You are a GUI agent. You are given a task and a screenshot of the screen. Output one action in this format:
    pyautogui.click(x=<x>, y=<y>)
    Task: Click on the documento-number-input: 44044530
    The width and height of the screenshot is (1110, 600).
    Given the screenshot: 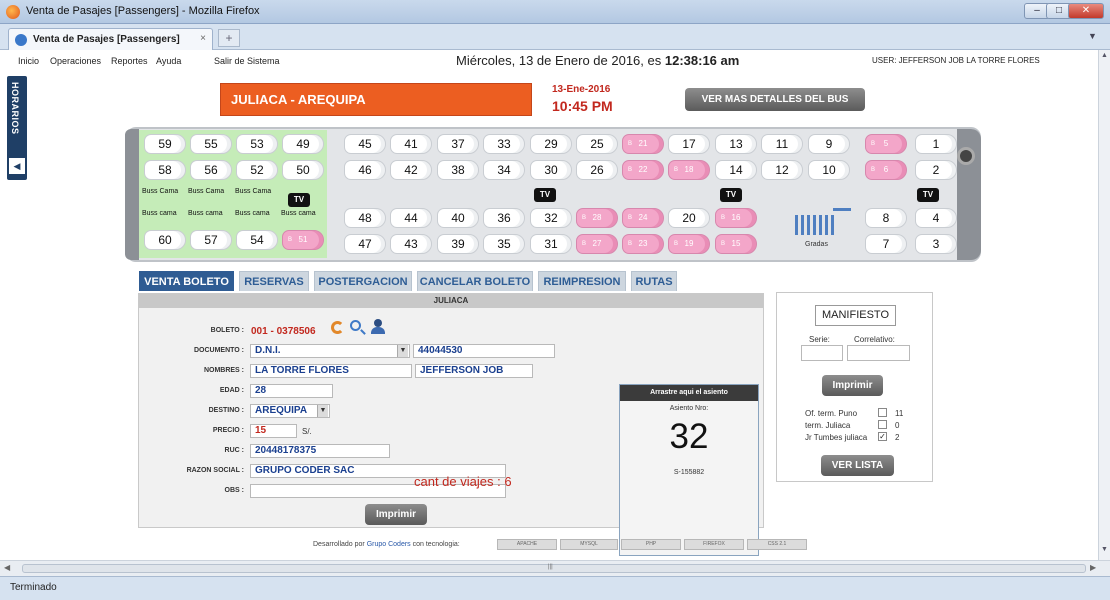 What is the action you would take?
    pyautogui.click(x=484, y=351)
    